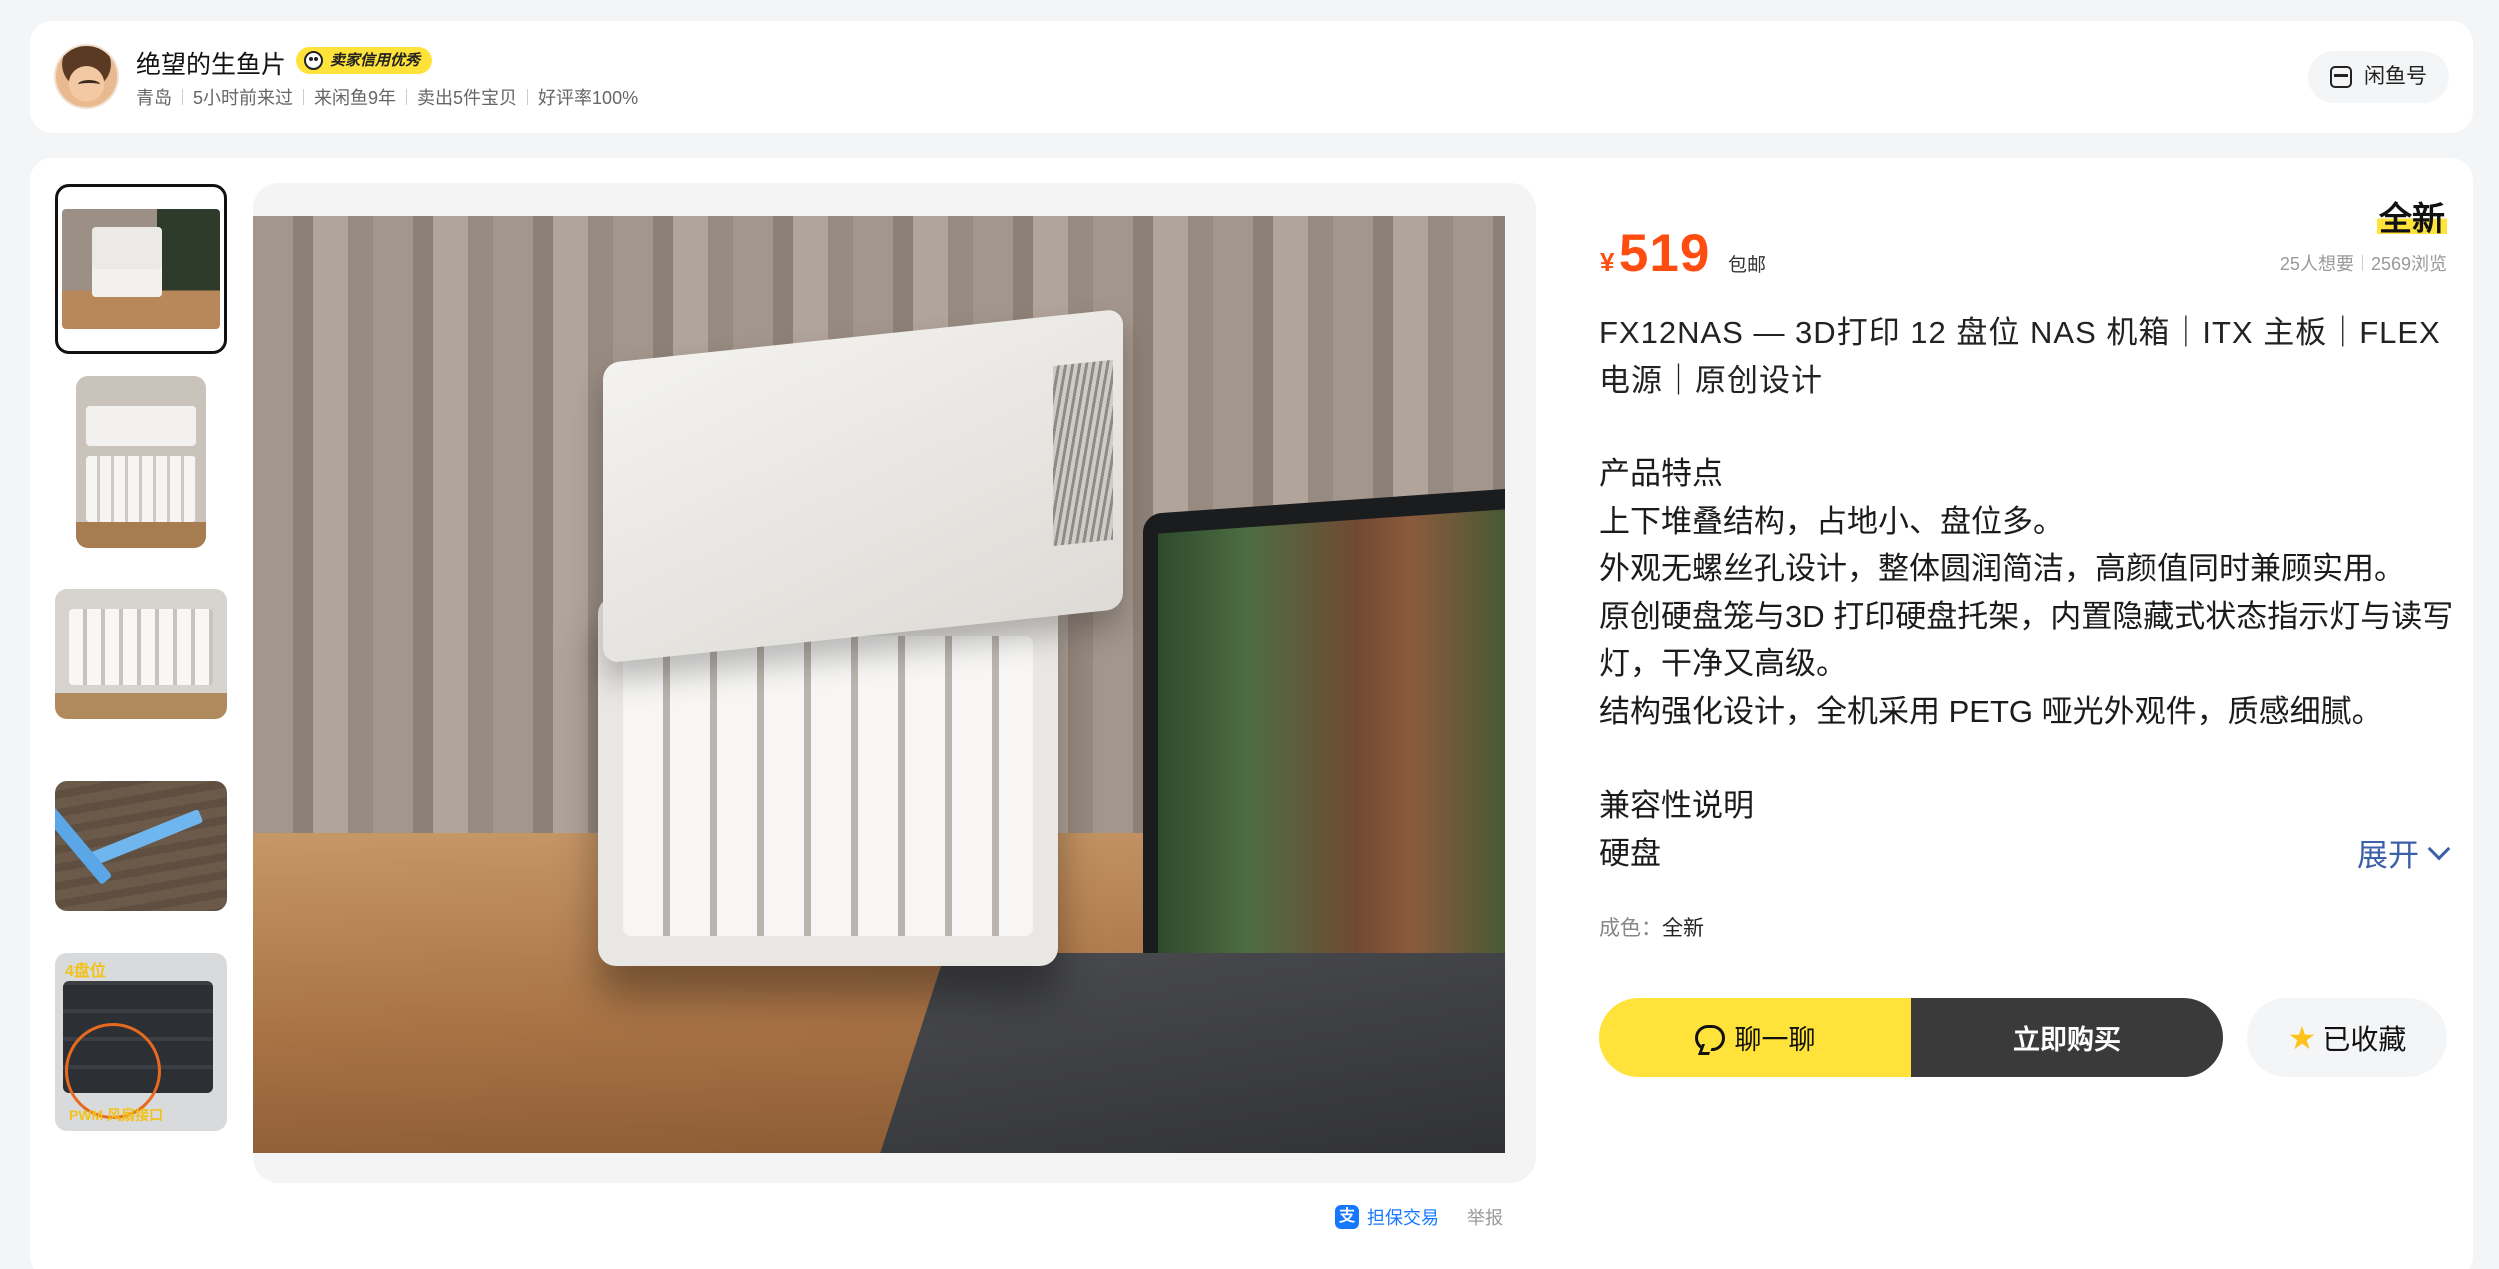  I want to click on chevron-down-icon, so click(2439, 848).